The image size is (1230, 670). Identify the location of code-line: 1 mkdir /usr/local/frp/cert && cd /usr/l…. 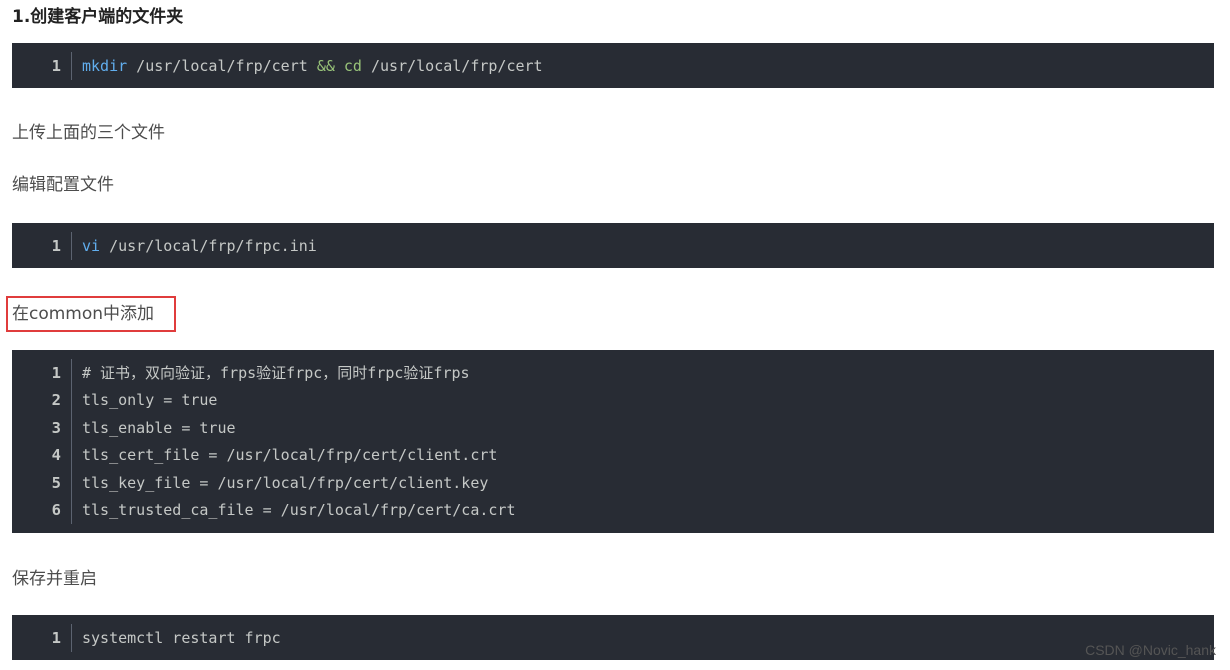
(613, 66).